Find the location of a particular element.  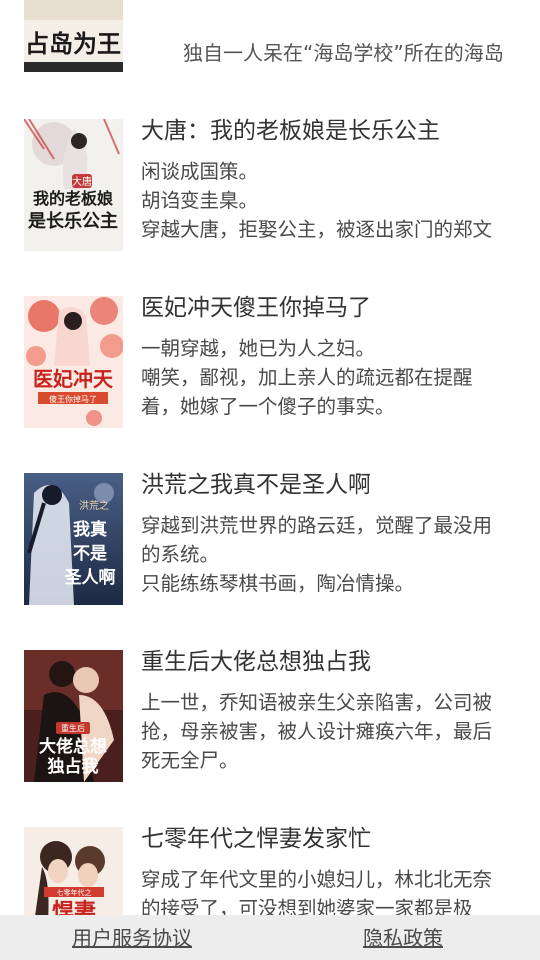

book-cover: 七零年代之 悍妻 is located at coordinates (73, 871).